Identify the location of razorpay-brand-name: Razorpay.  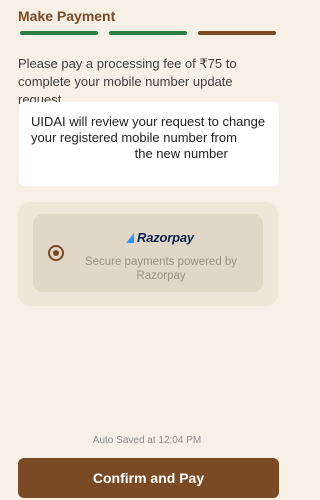
(165, 237).